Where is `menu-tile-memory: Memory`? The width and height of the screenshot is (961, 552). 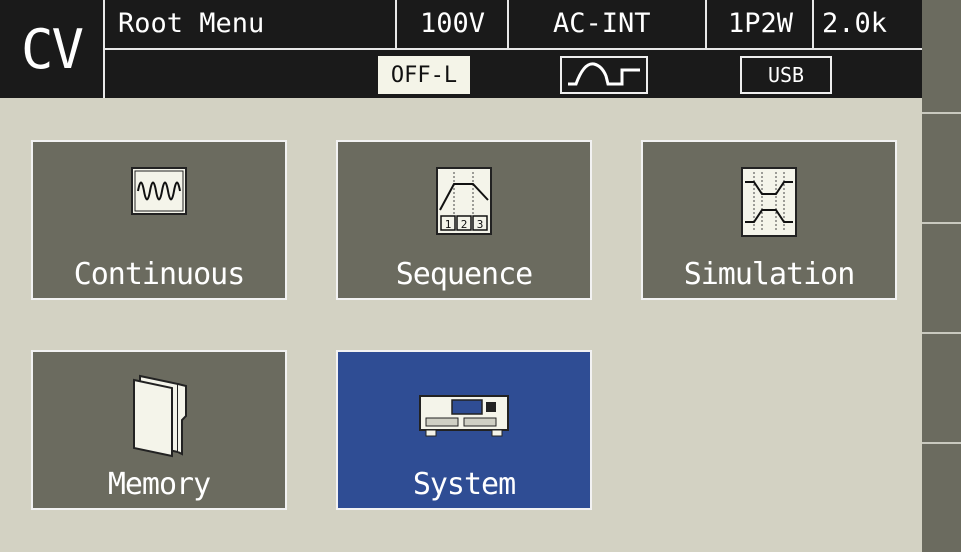
menu-tile-memory: Memory is located at coordinates (159, 430).